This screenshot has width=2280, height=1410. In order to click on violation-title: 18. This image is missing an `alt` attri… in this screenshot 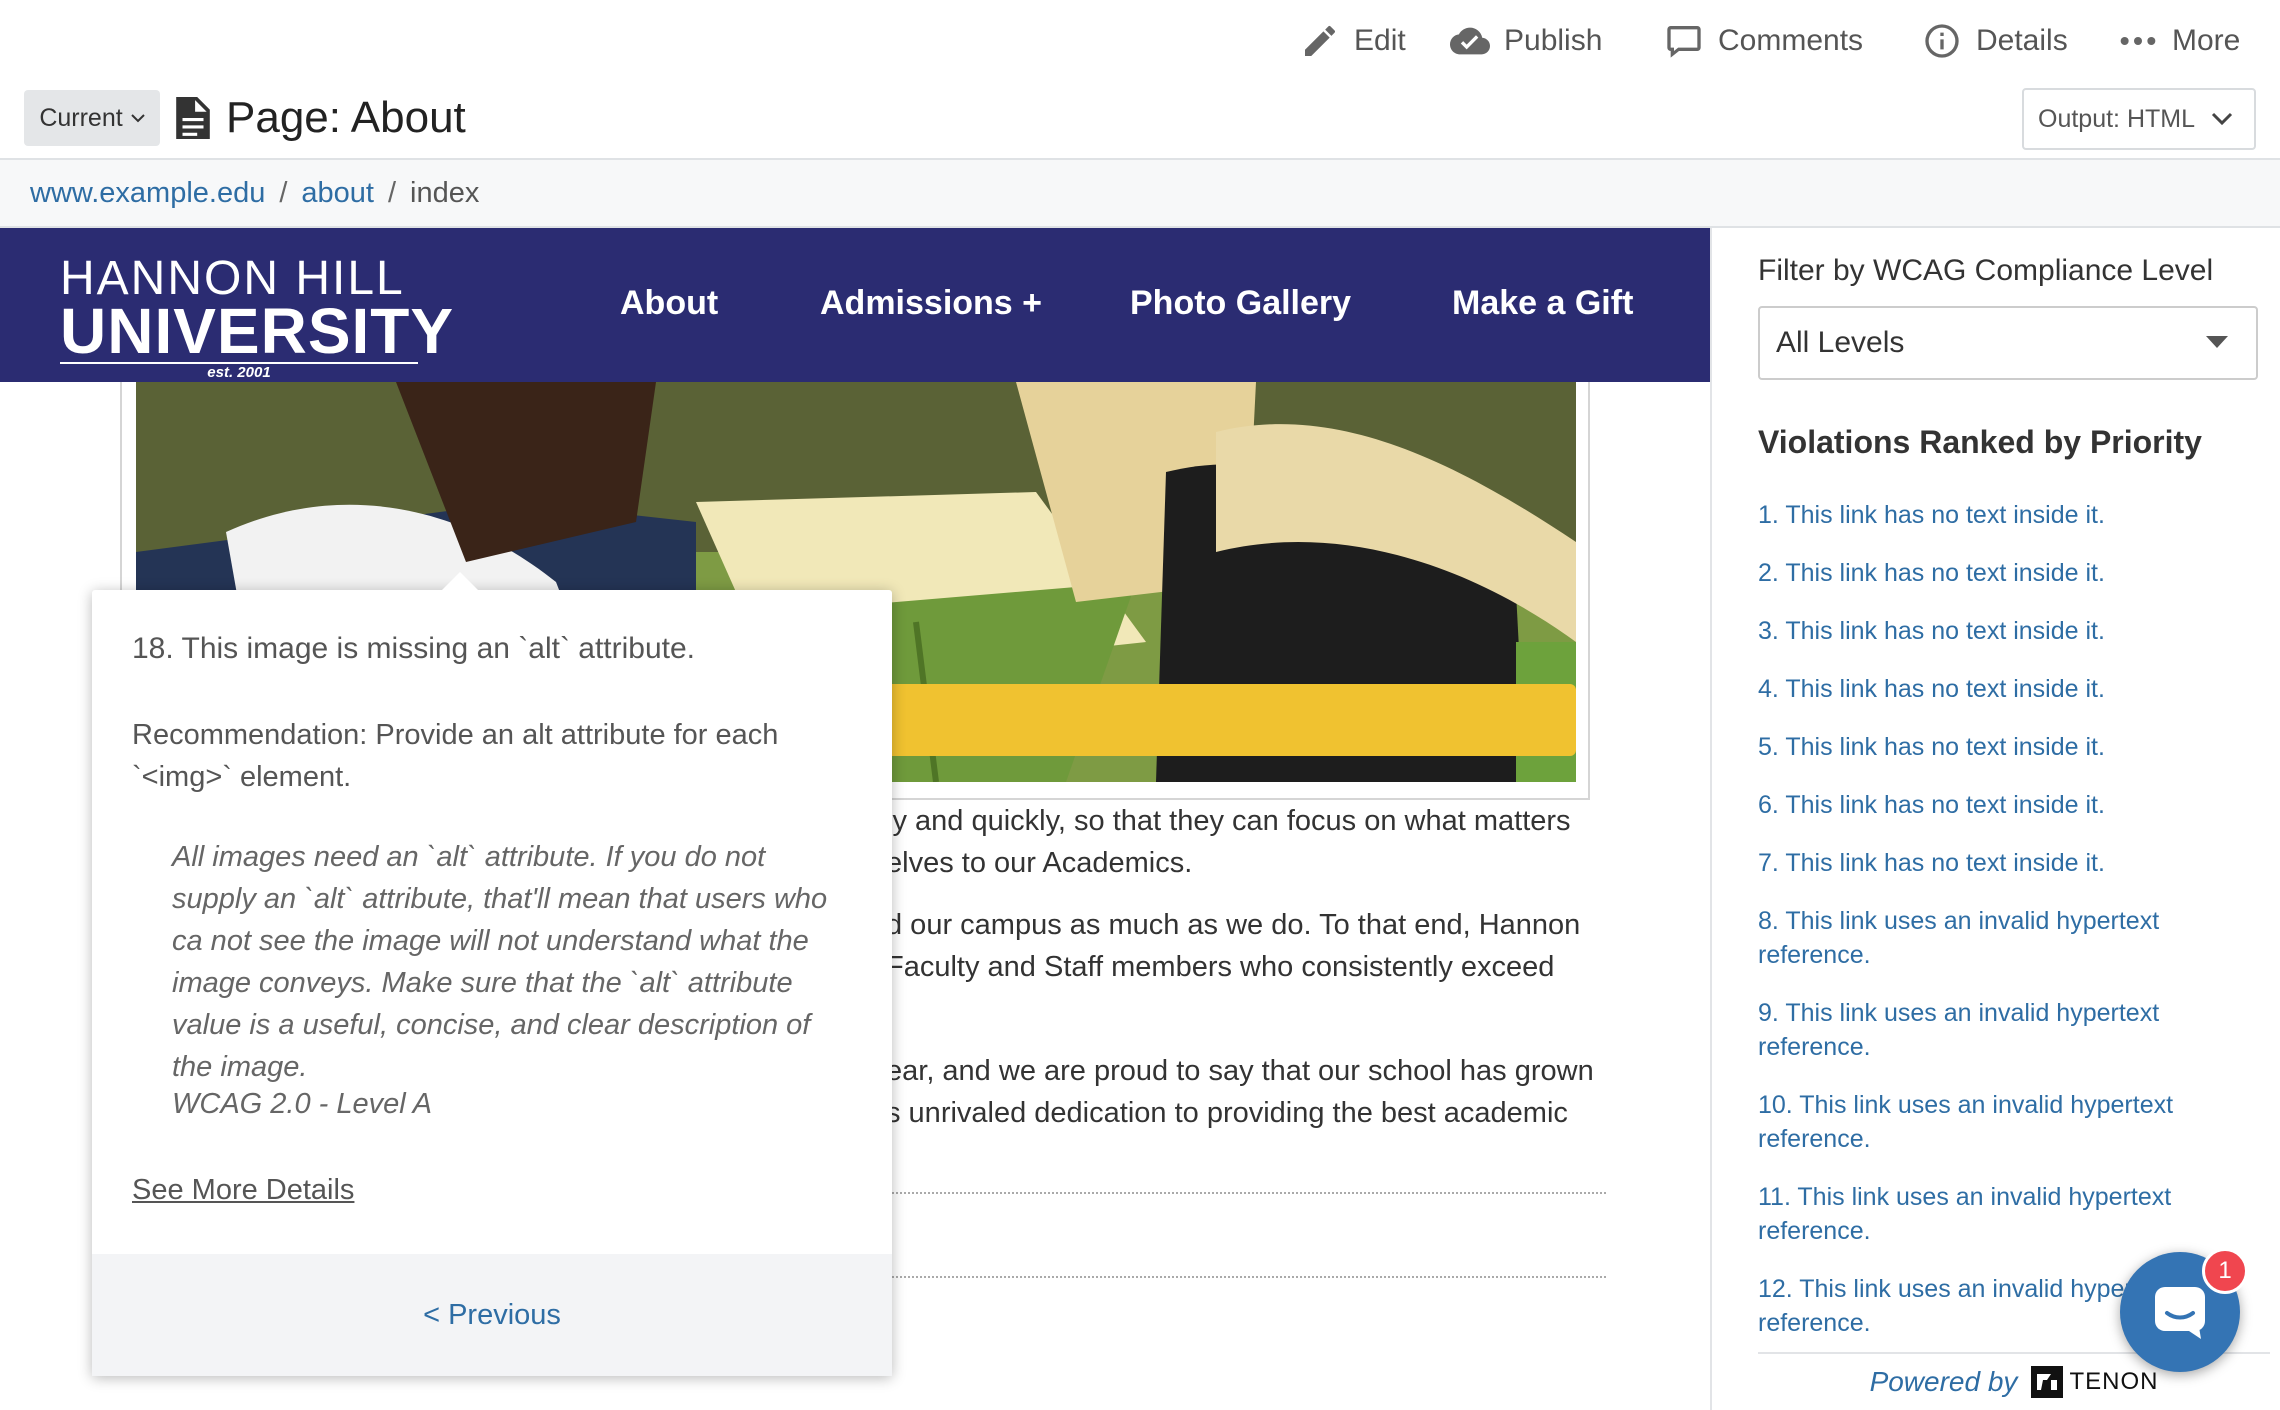, I will do `click(414, 648)`.